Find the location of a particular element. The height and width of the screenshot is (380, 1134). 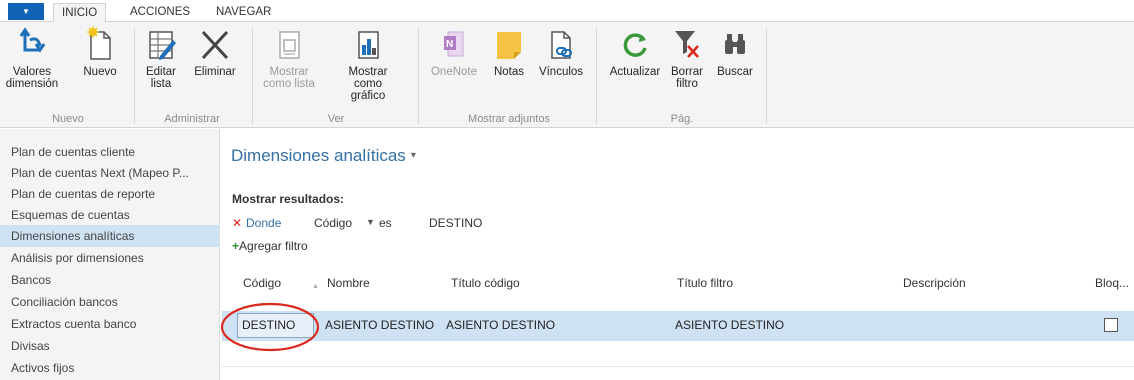

mostrar-como-lista-button: Mostrar como lista is located at coordinates (289, 58).